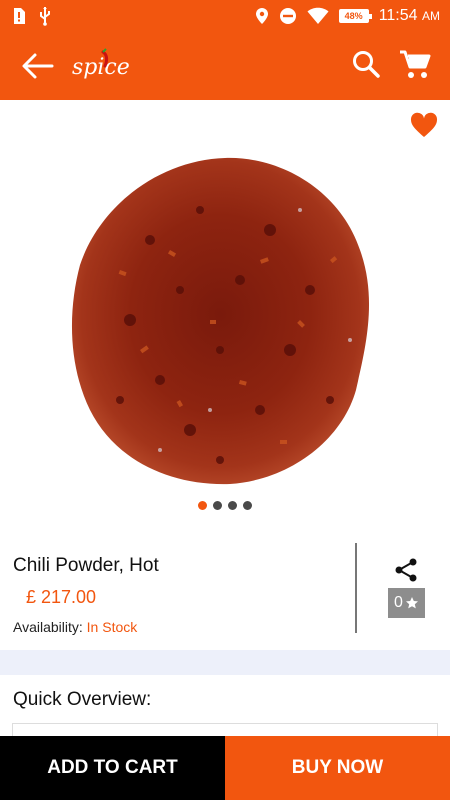  I want to click on status-left, so click(32, 16).